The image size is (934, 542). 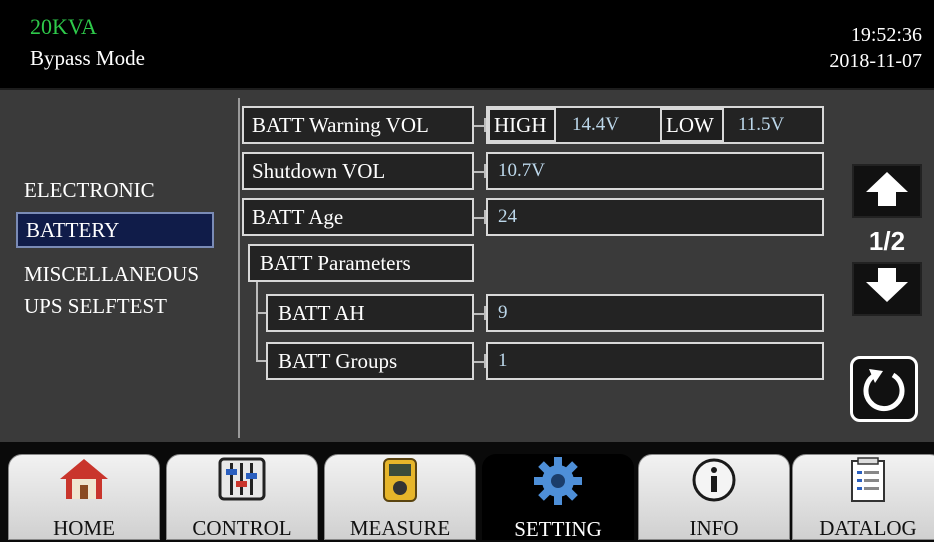 What do you see at coordinates (370, 313) in the screenshot?
I see `batt-ah-label: BATT AH` at bounding box center [370, 313].